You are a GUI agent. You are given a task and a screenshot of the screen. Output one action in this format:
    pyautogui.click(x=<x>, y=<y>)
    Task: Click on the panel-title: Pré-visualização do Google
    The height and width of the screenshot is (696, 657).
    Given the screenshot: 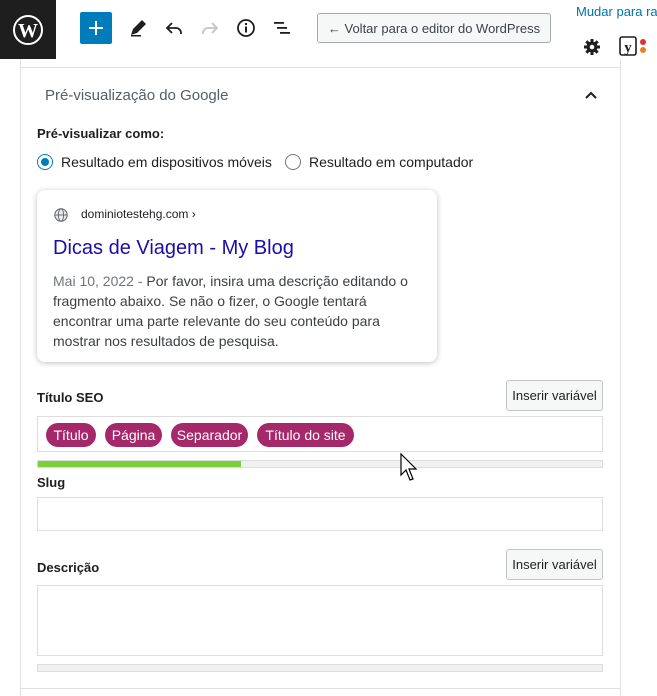 What is the action you would take?
    pyautogui.click(x=137, y=95)
    